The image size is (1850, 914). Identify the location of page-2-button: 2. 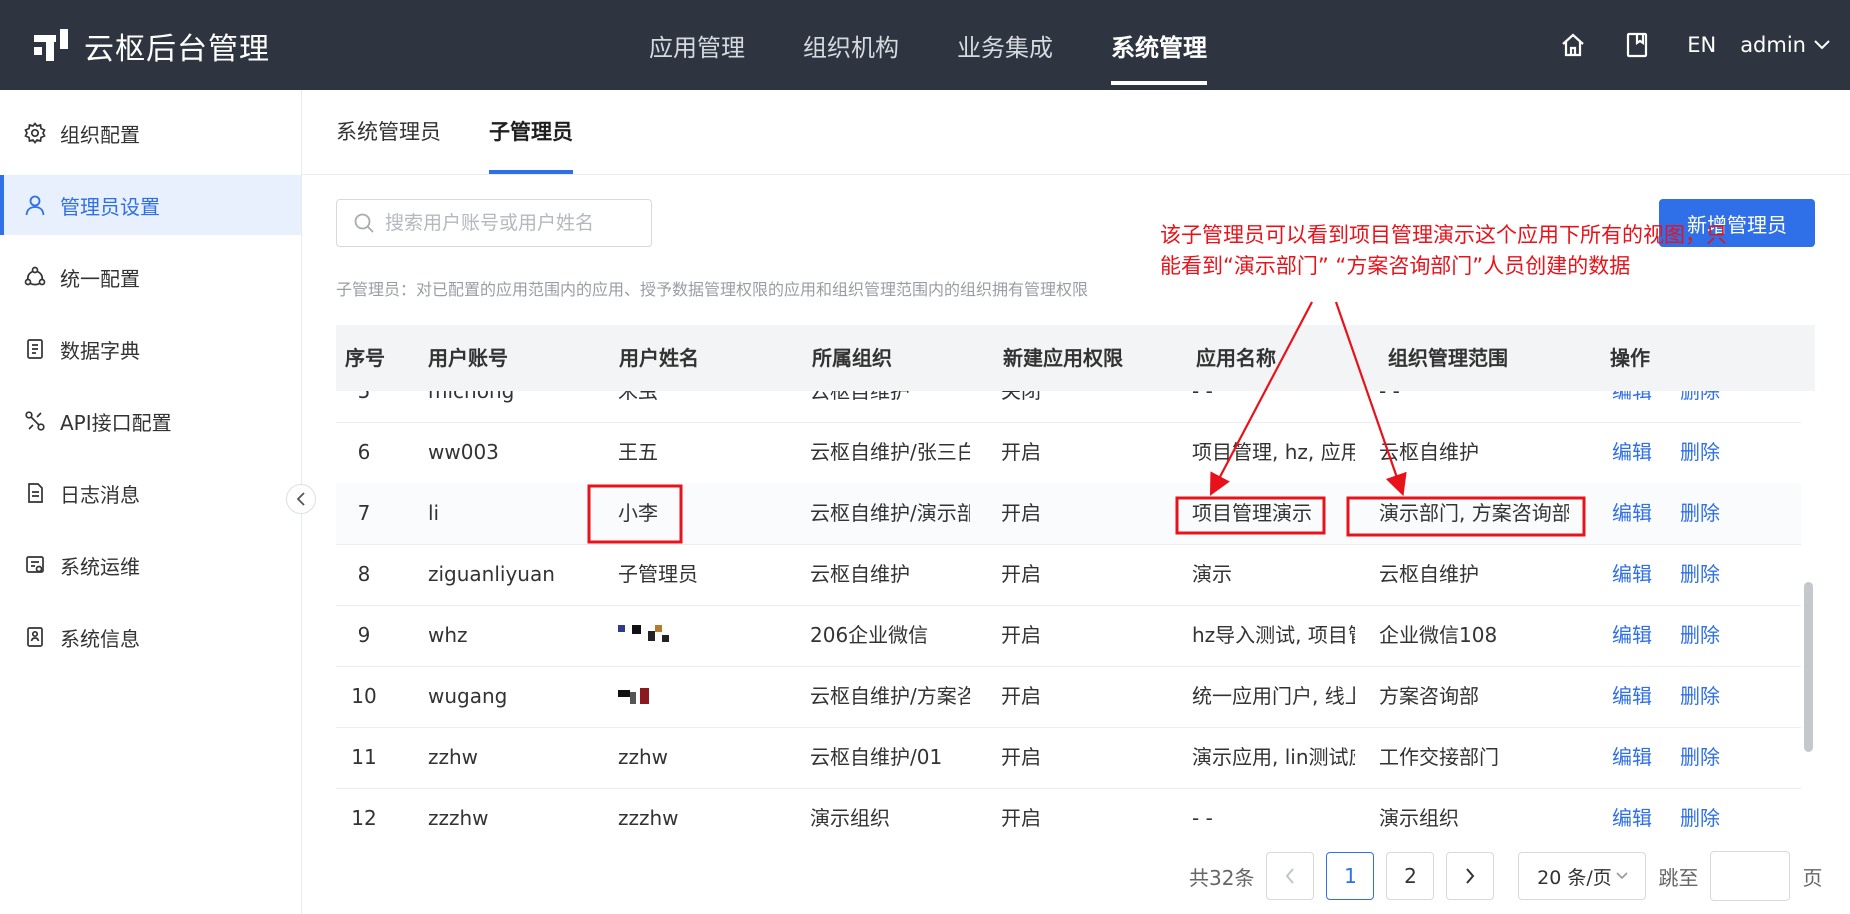
(1410, 876).